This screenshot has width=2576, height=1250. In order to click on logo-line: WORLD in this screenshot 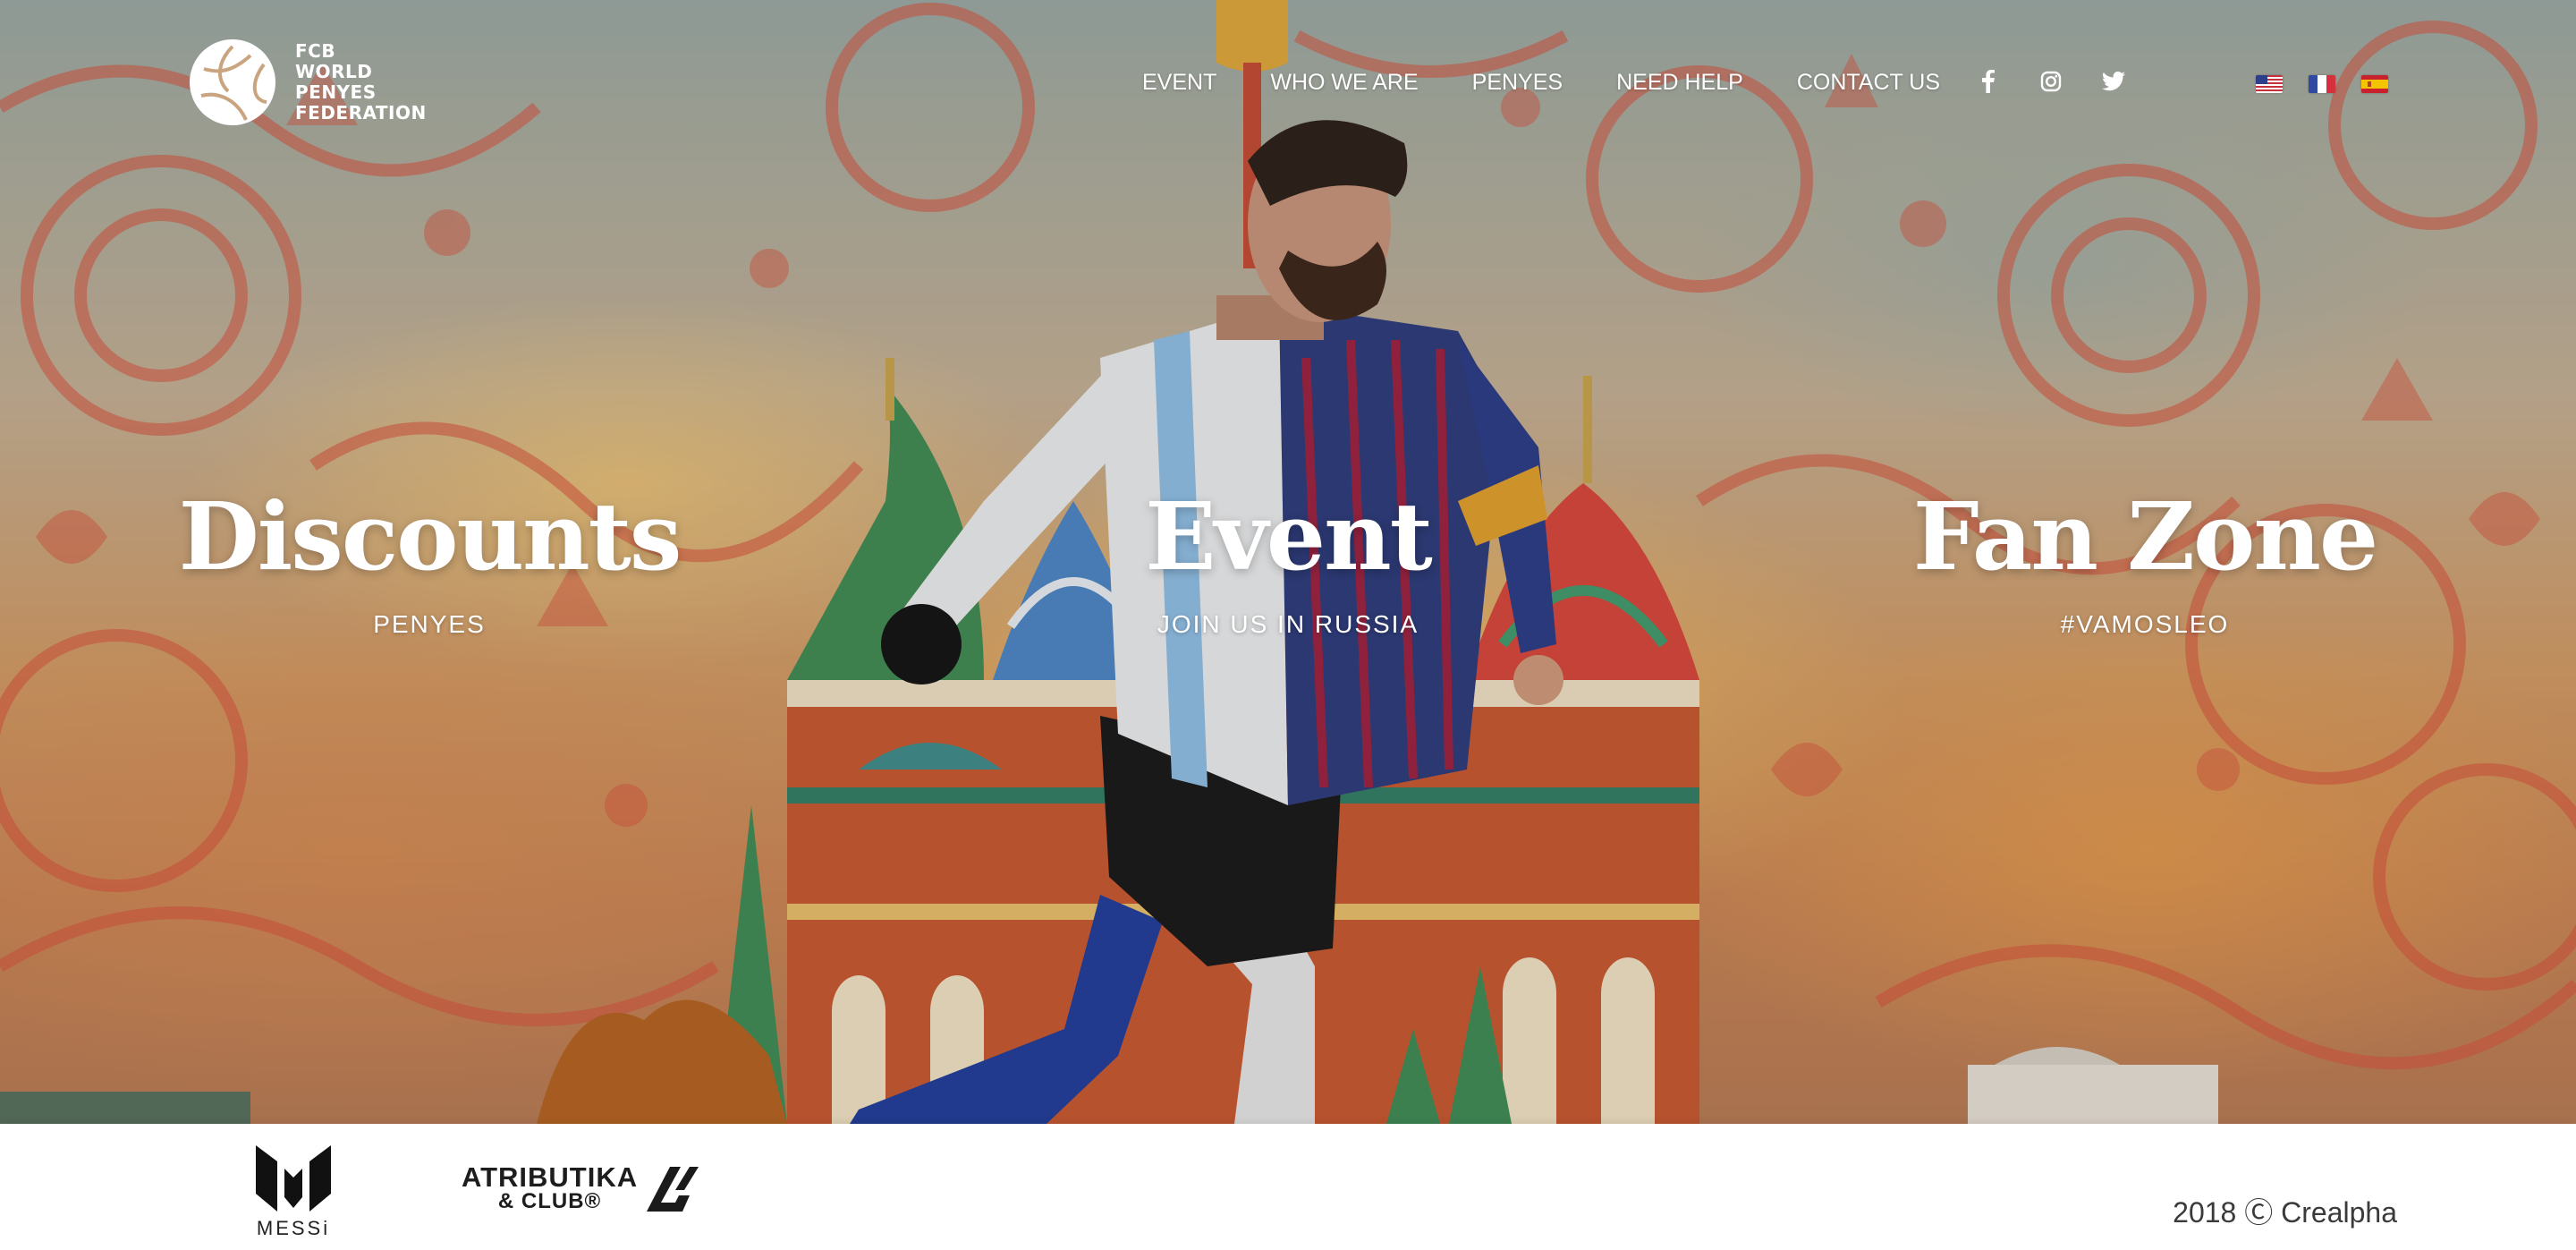, I will do `click(334, 71)`.